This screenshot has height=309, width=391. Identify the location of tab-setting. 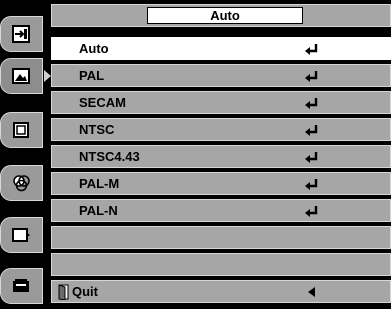
(21, 235).